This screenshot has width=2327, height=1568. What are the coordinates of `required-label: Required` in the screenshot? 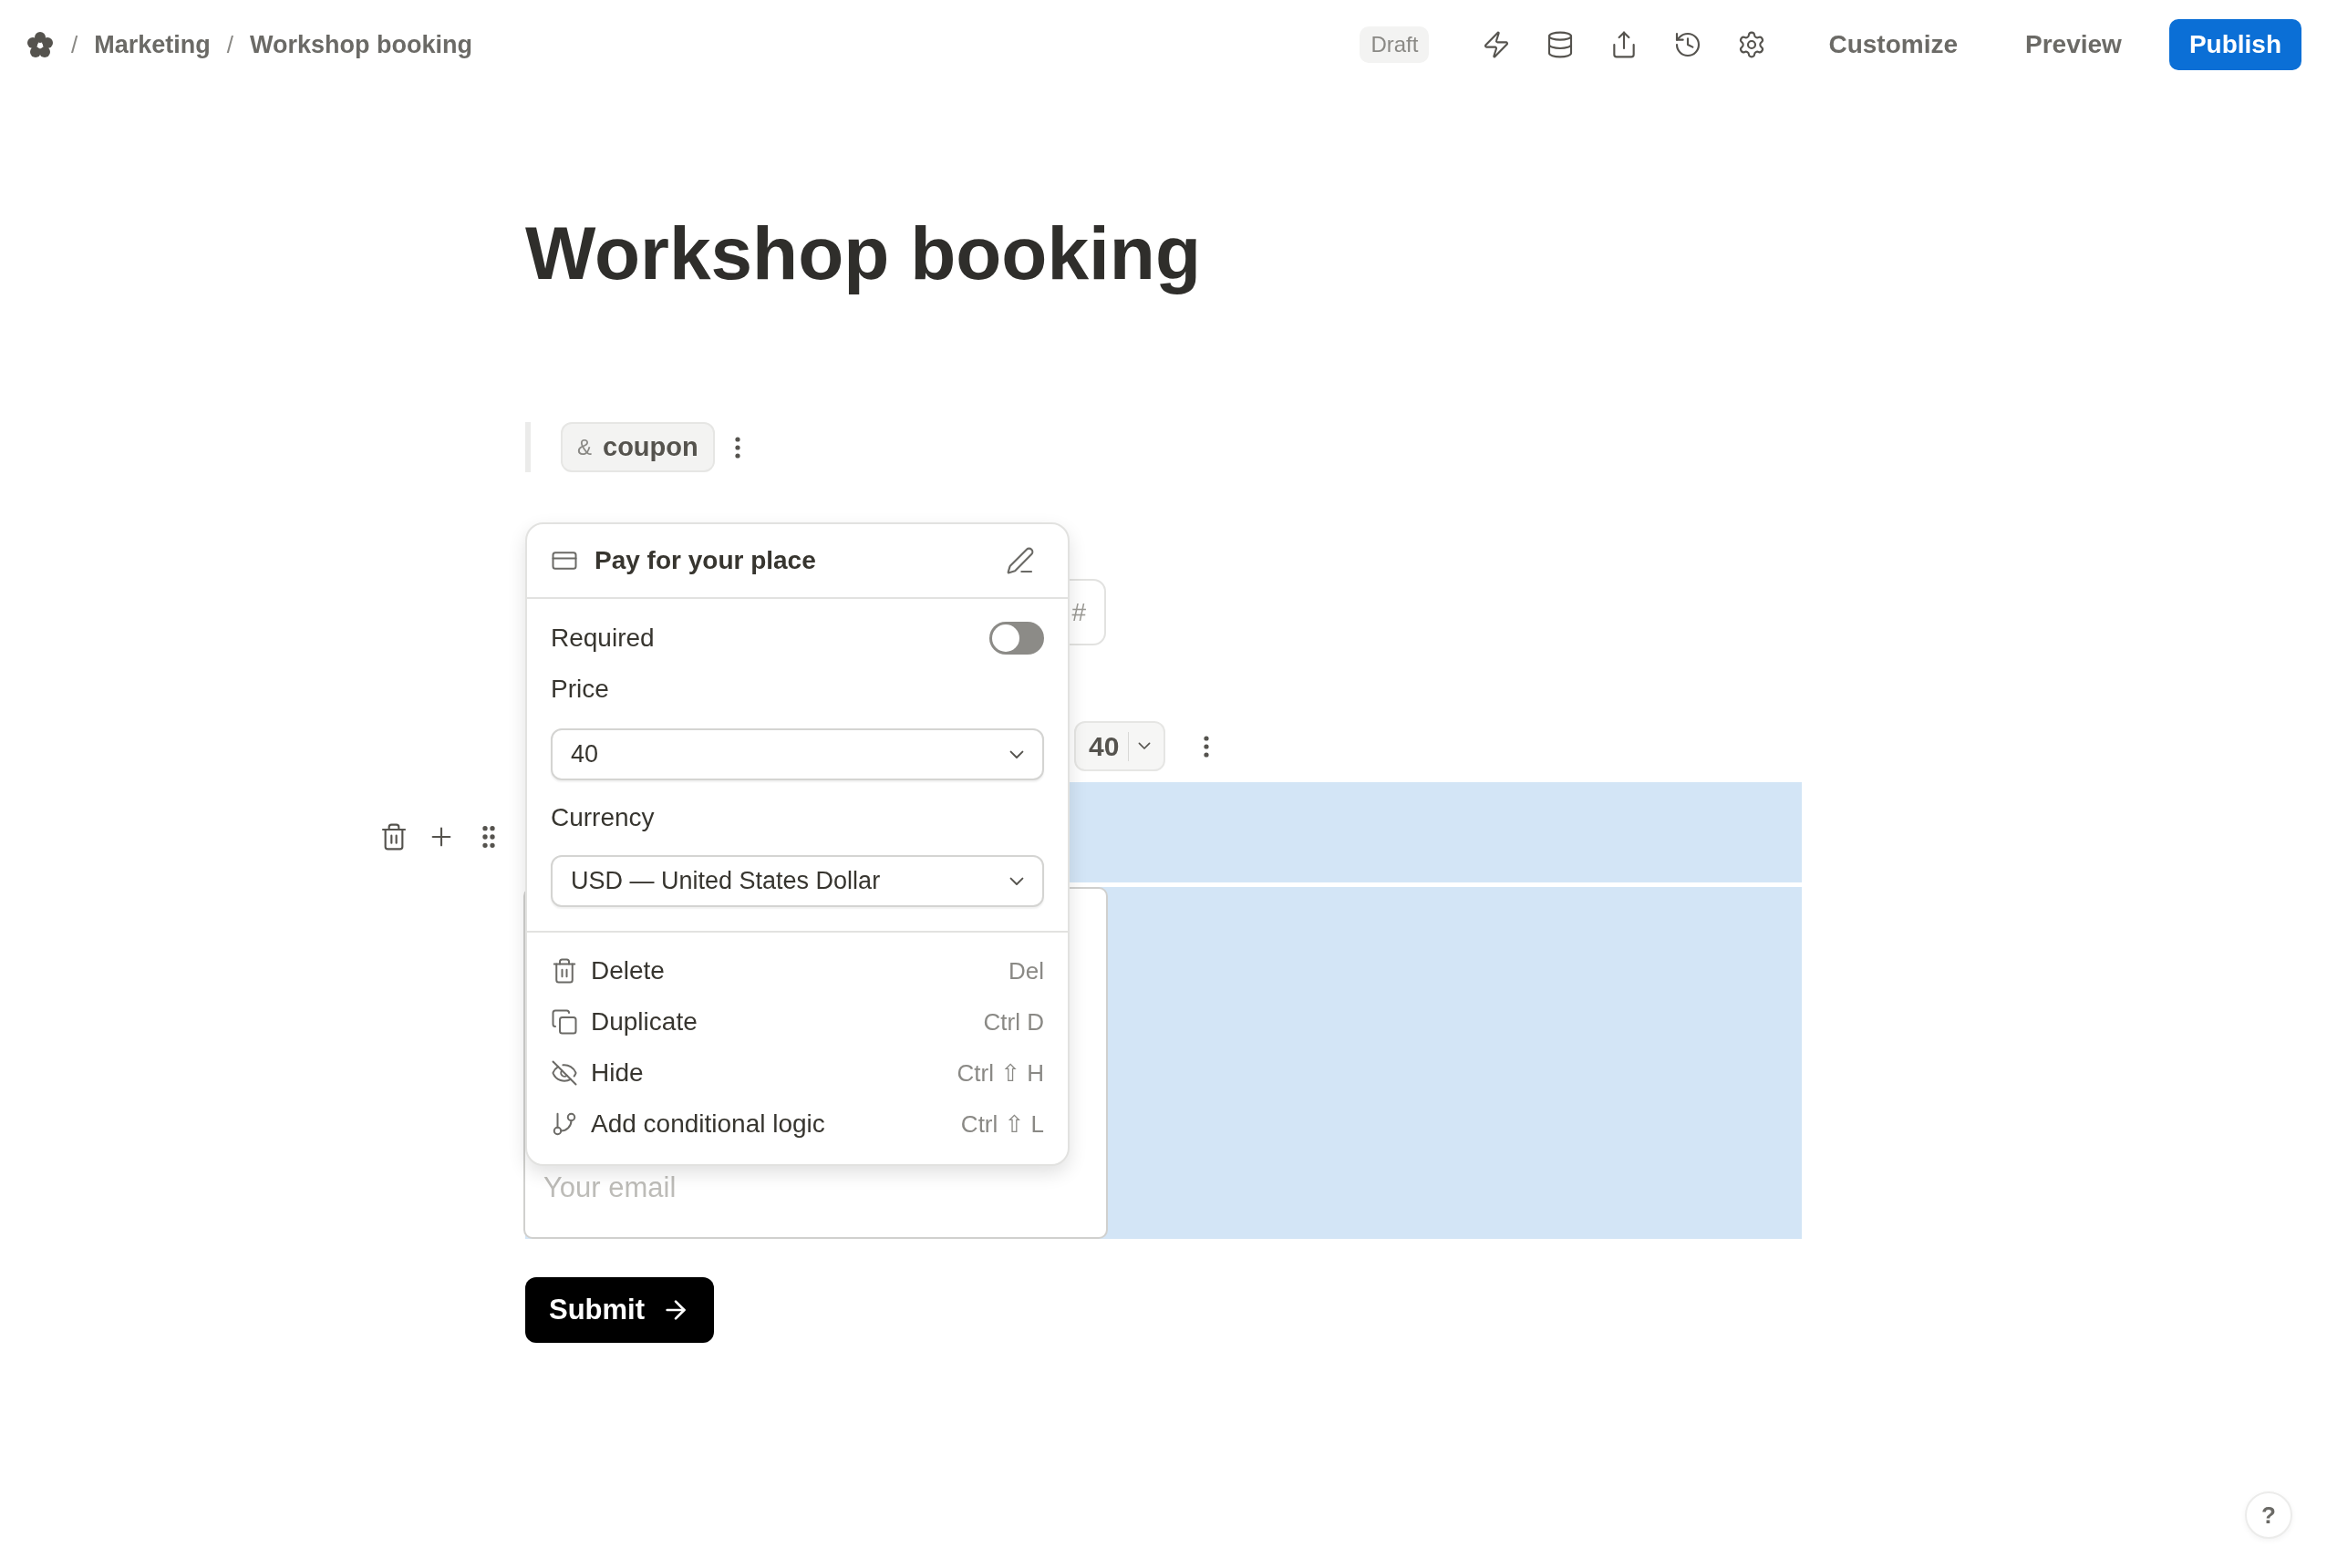 It's located at (603, 638).